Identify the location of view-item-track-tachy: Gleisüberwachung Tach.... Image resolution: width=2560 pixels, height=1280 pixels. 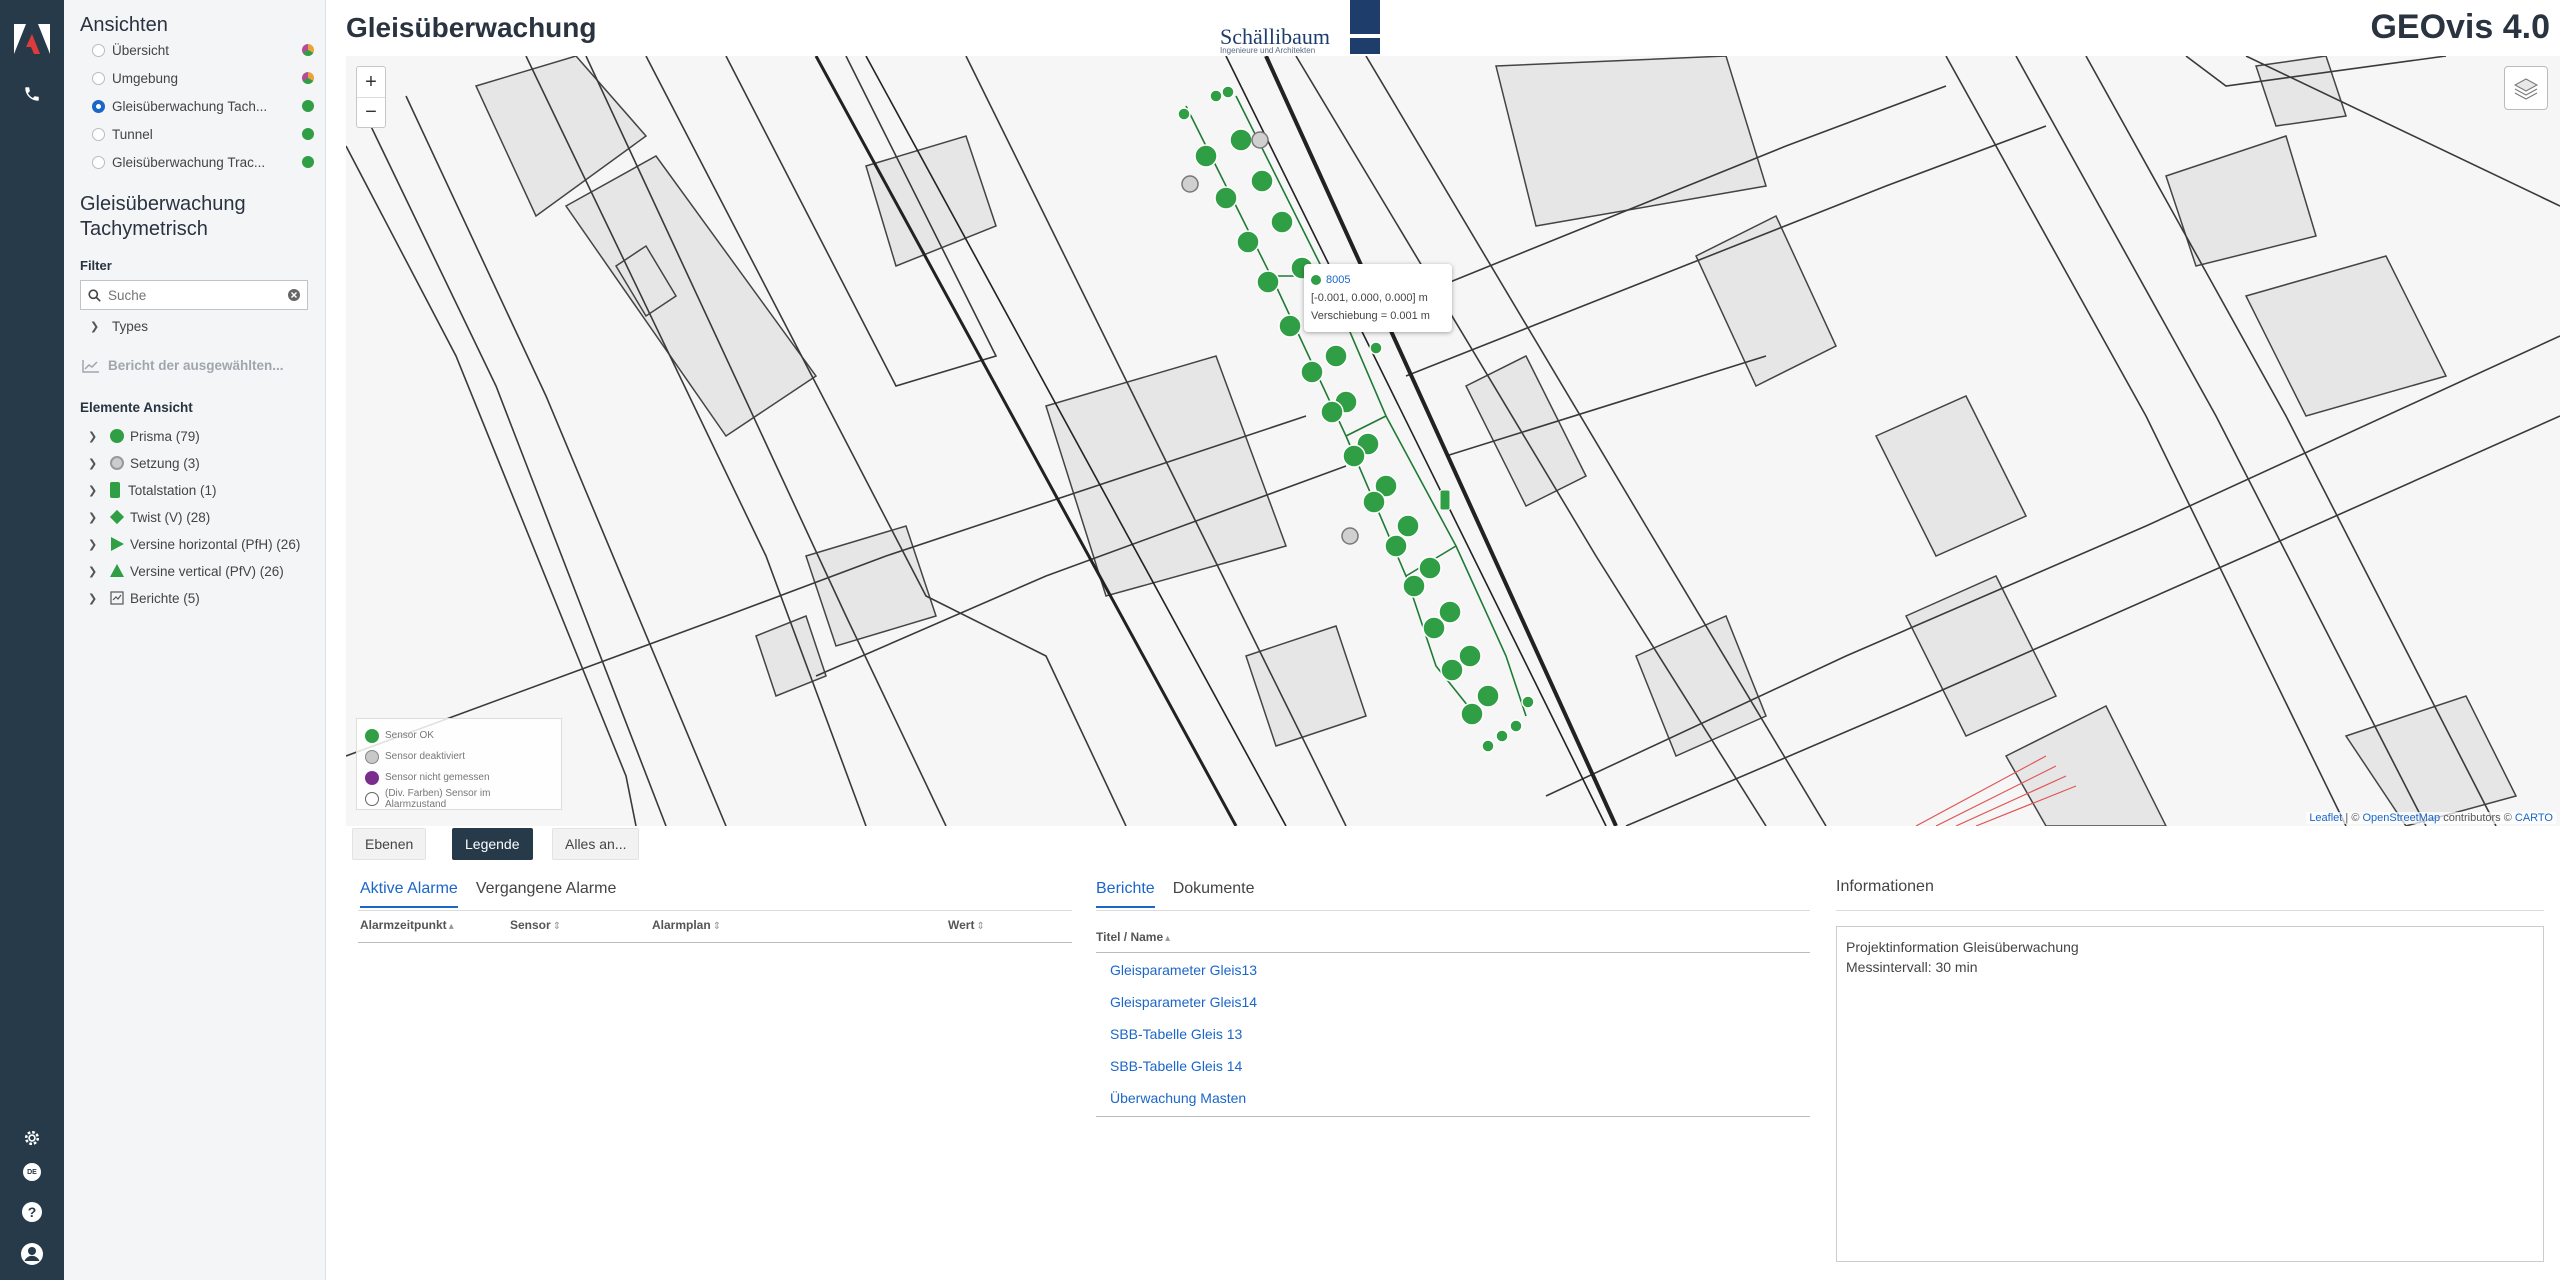
(203, 106).